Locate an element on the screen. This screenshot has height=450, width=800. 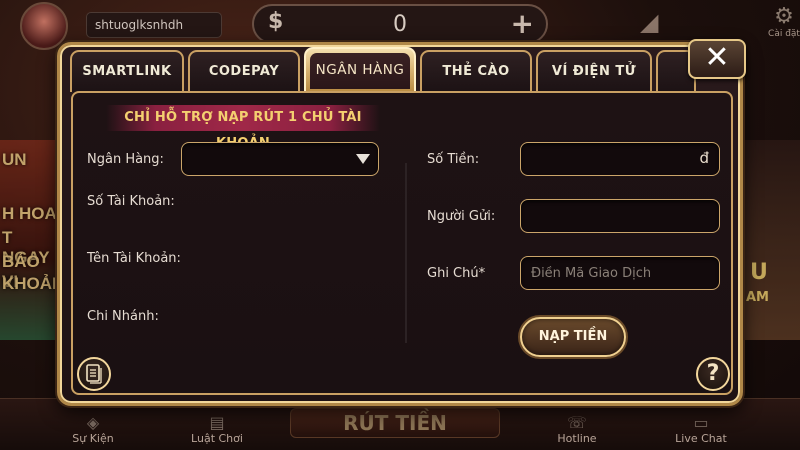
sender-input is located at coordinates (620, 216).